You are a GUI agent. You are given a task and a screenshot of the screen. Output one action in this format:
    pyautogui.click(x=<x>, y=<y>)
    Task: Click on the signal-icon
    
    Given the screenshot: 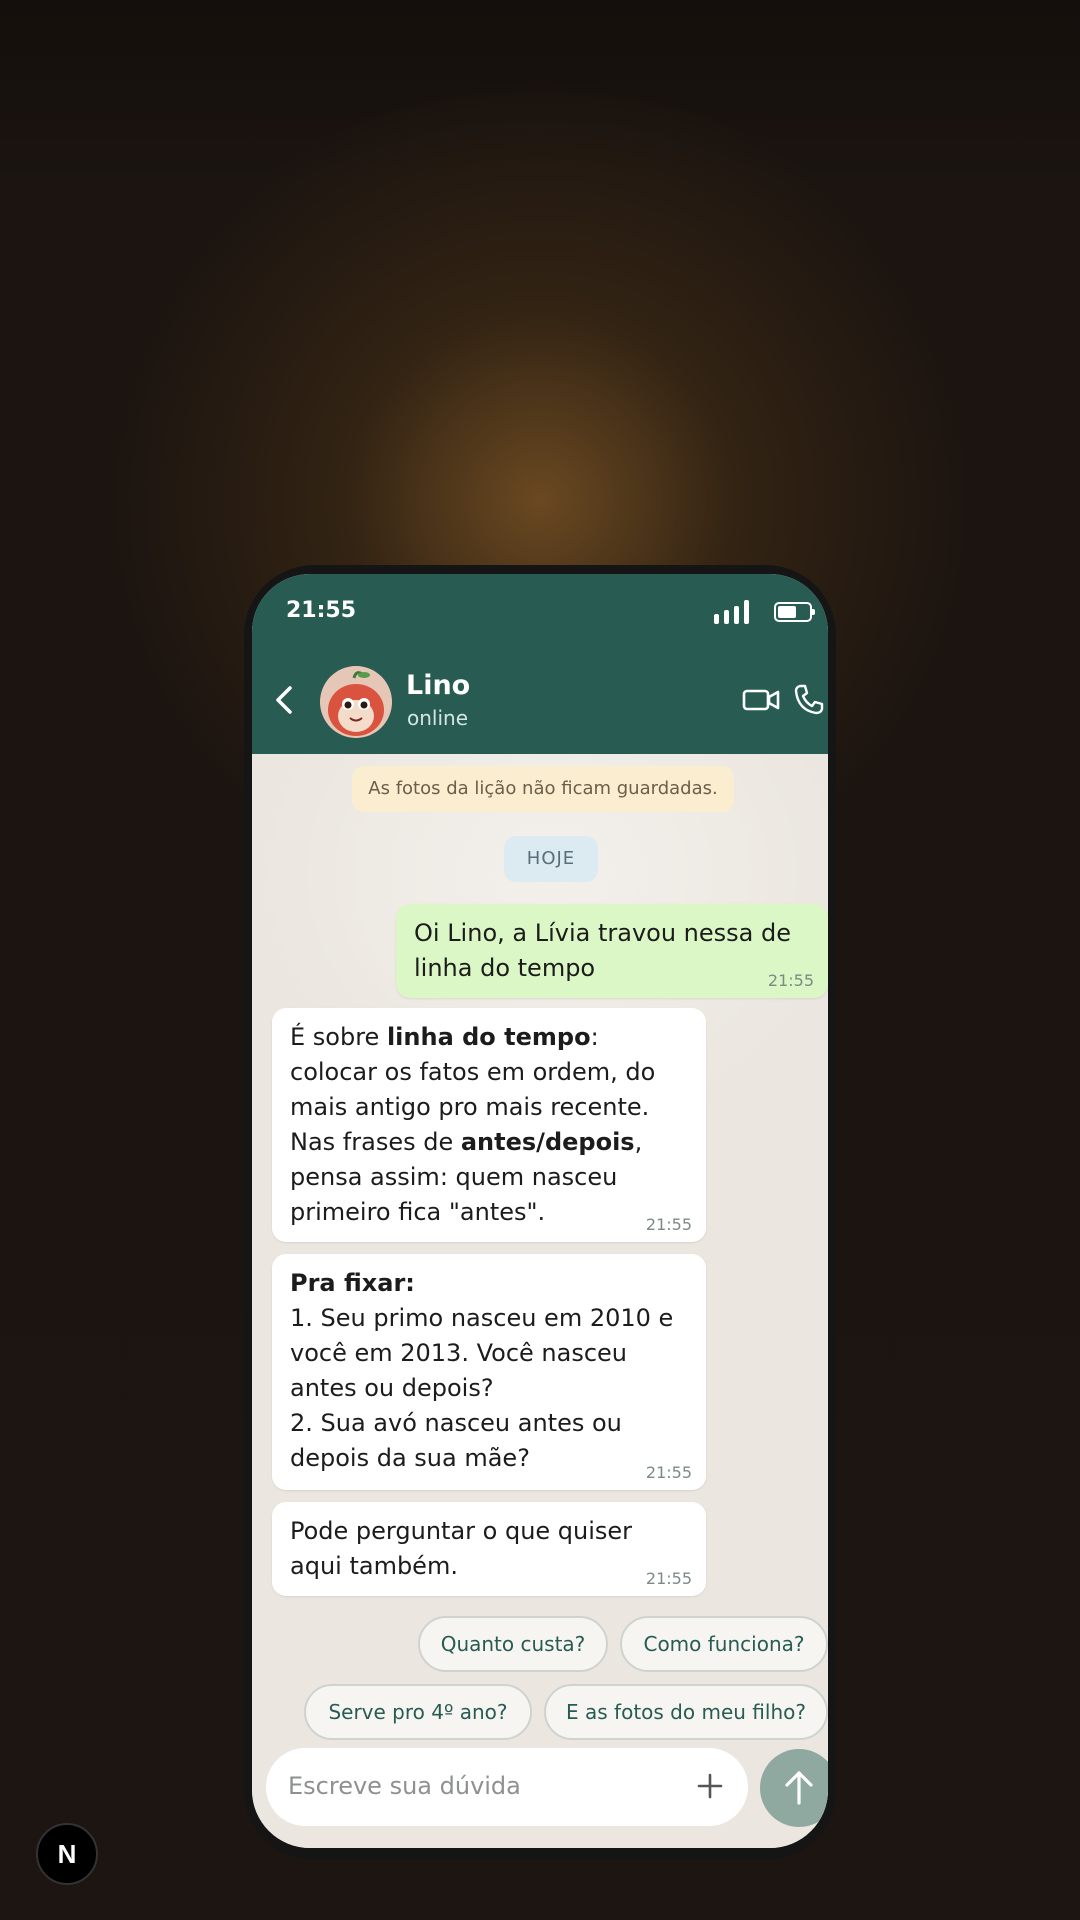 What is the action you would take?
    pyautogui.click(x=738, y=612)
    